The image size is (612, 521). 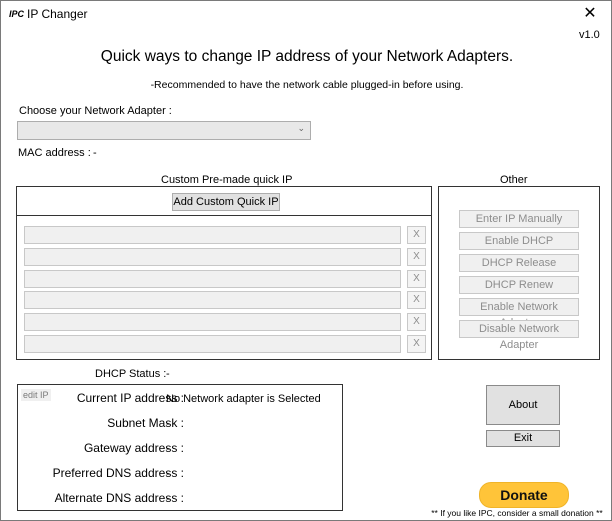 I want to click on preferred-dns-label: Preferred DNS address :, so click(x=118, y=473).